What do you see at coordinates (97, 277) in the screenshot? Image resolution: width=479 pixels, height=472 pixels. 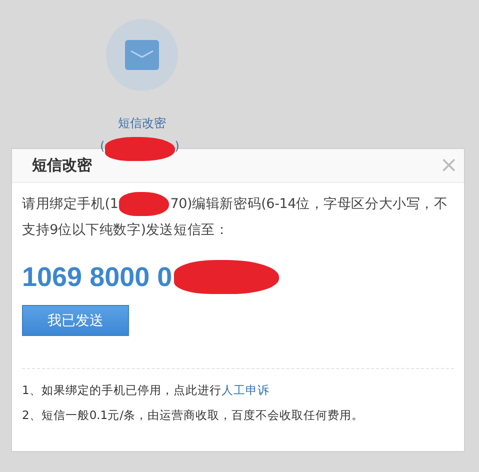 I see `sms-number: 1069 8000 0` at bounding box center [97, 277].